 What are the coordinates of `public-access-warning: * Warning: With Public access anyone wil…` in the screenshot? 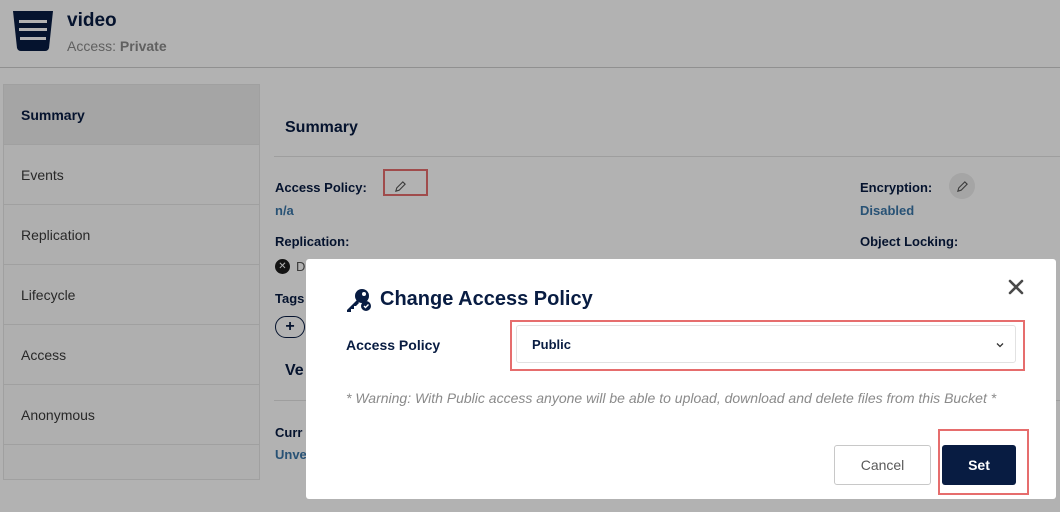 It's located at (671, 398).